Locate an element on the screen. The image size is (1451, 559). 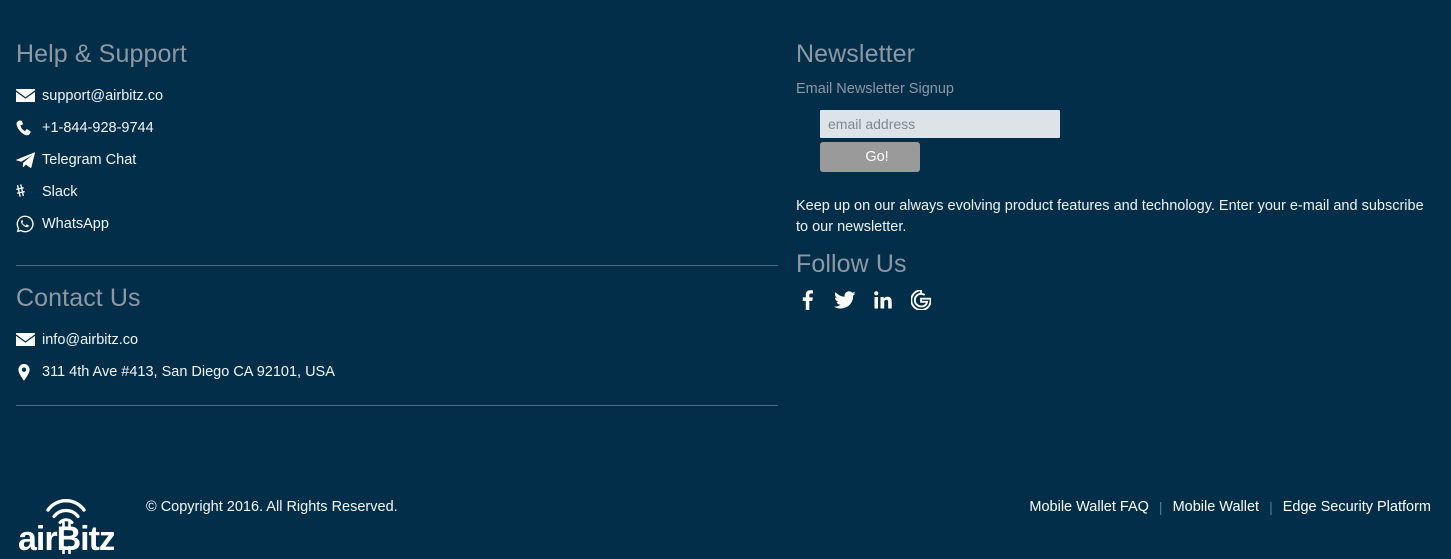
help-item-slack: Slack is located at coordinates (89, 192).